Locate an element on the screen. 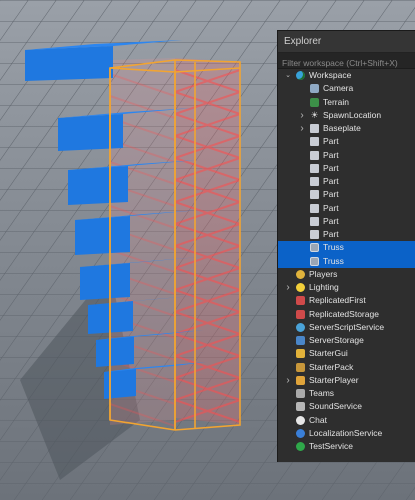 The image size is (415, 500). explorer-item-starterplayer: › StarterPlayer is located at coordinates (346, 380).